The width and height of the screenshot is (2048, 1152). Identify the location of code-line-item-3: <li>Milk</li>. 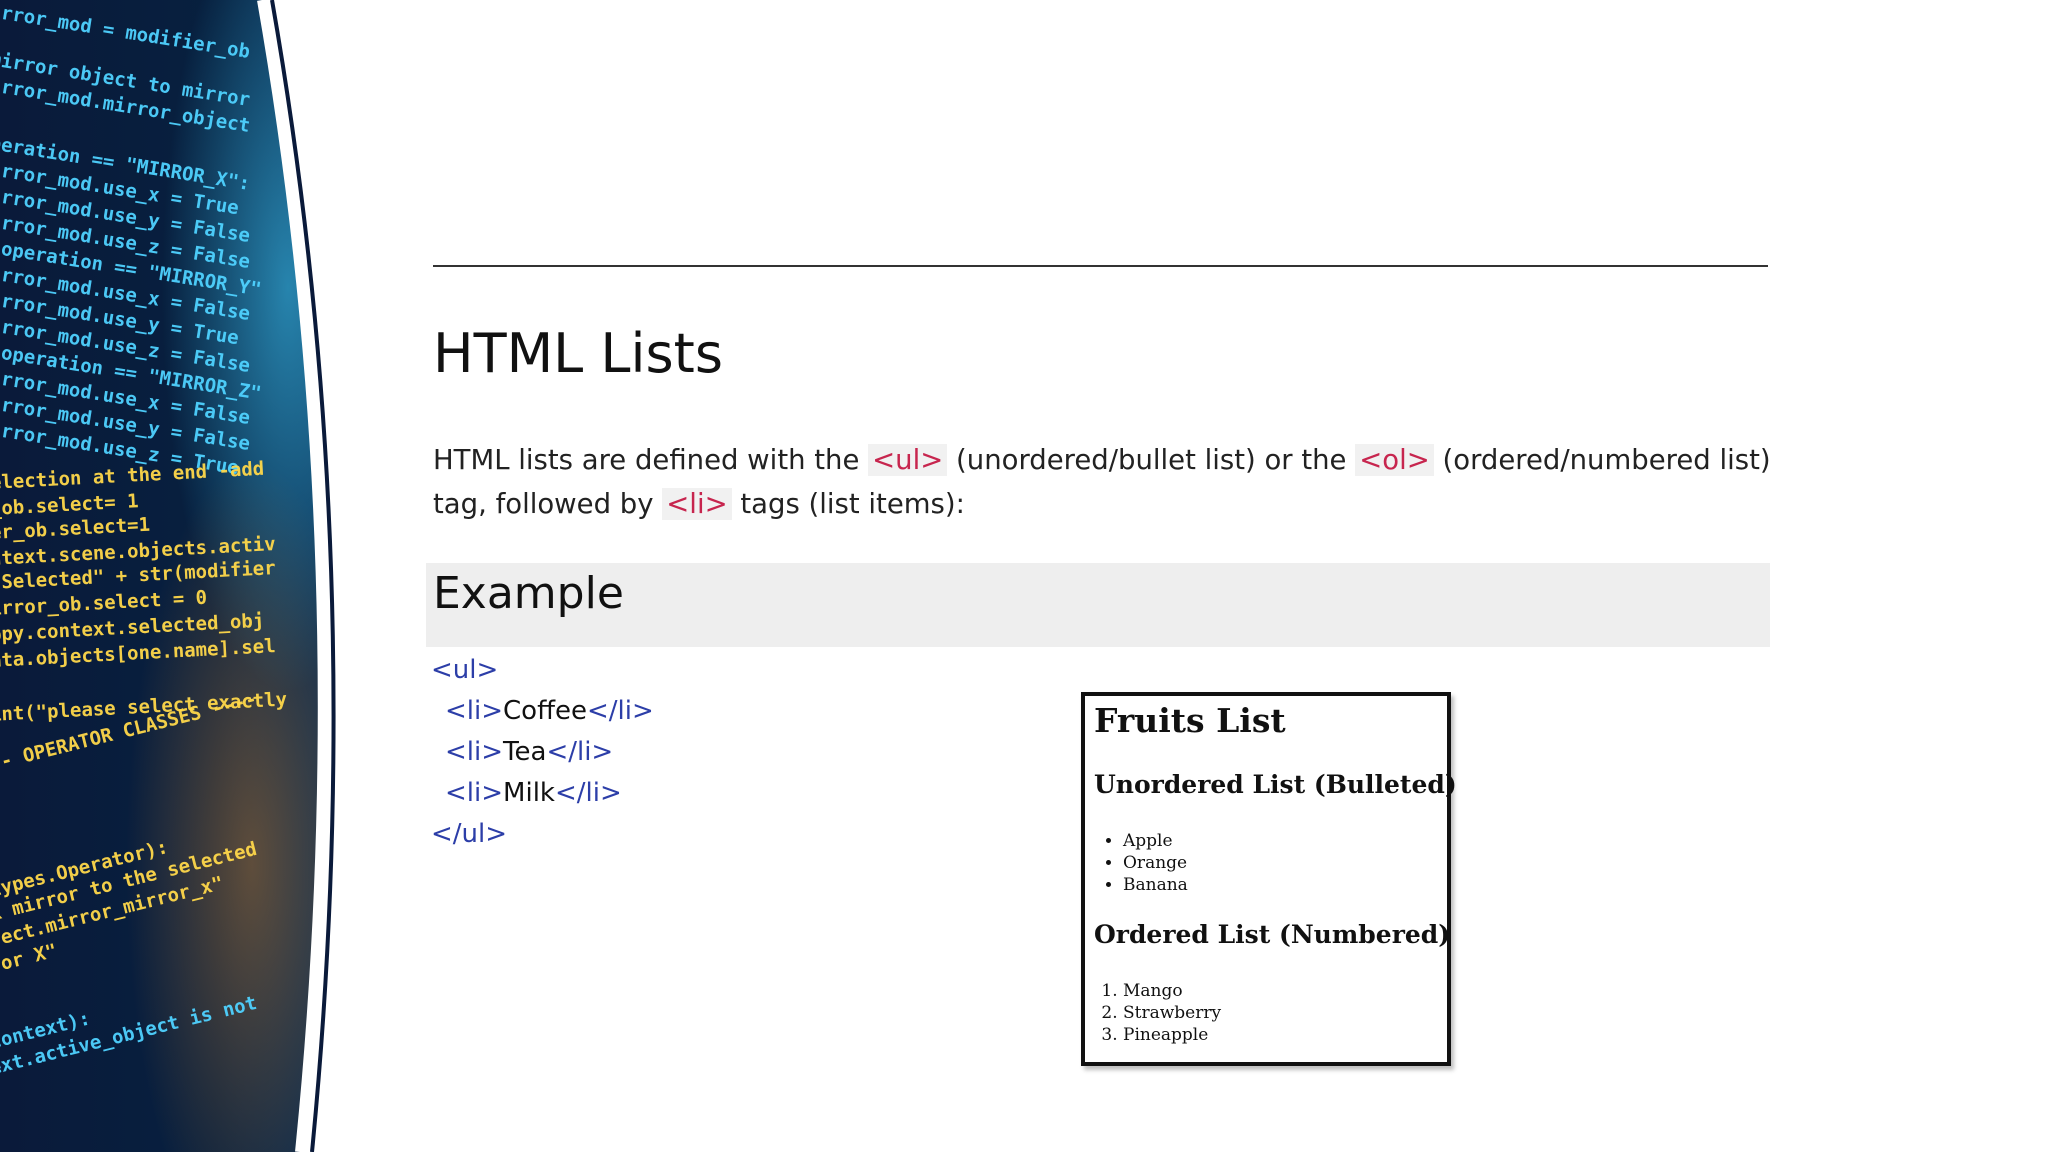
(533, 793).